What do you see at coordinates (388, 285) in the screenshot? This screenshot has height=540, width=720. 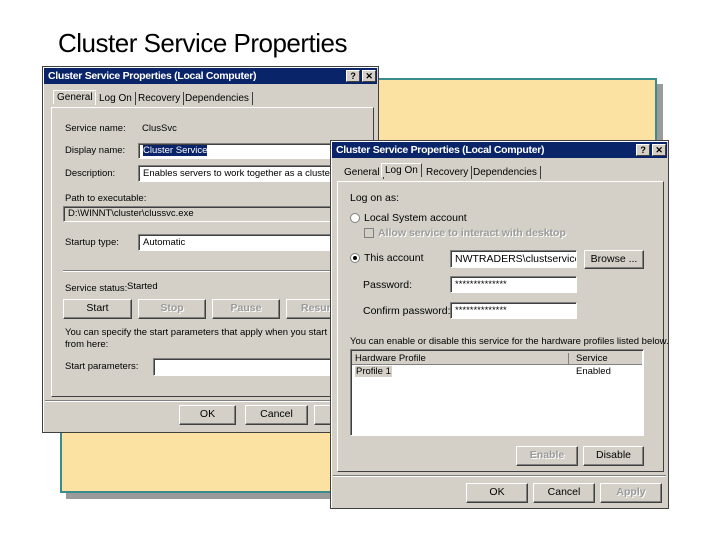 I see `password-label: Password:` at bounding box center [388, 285].